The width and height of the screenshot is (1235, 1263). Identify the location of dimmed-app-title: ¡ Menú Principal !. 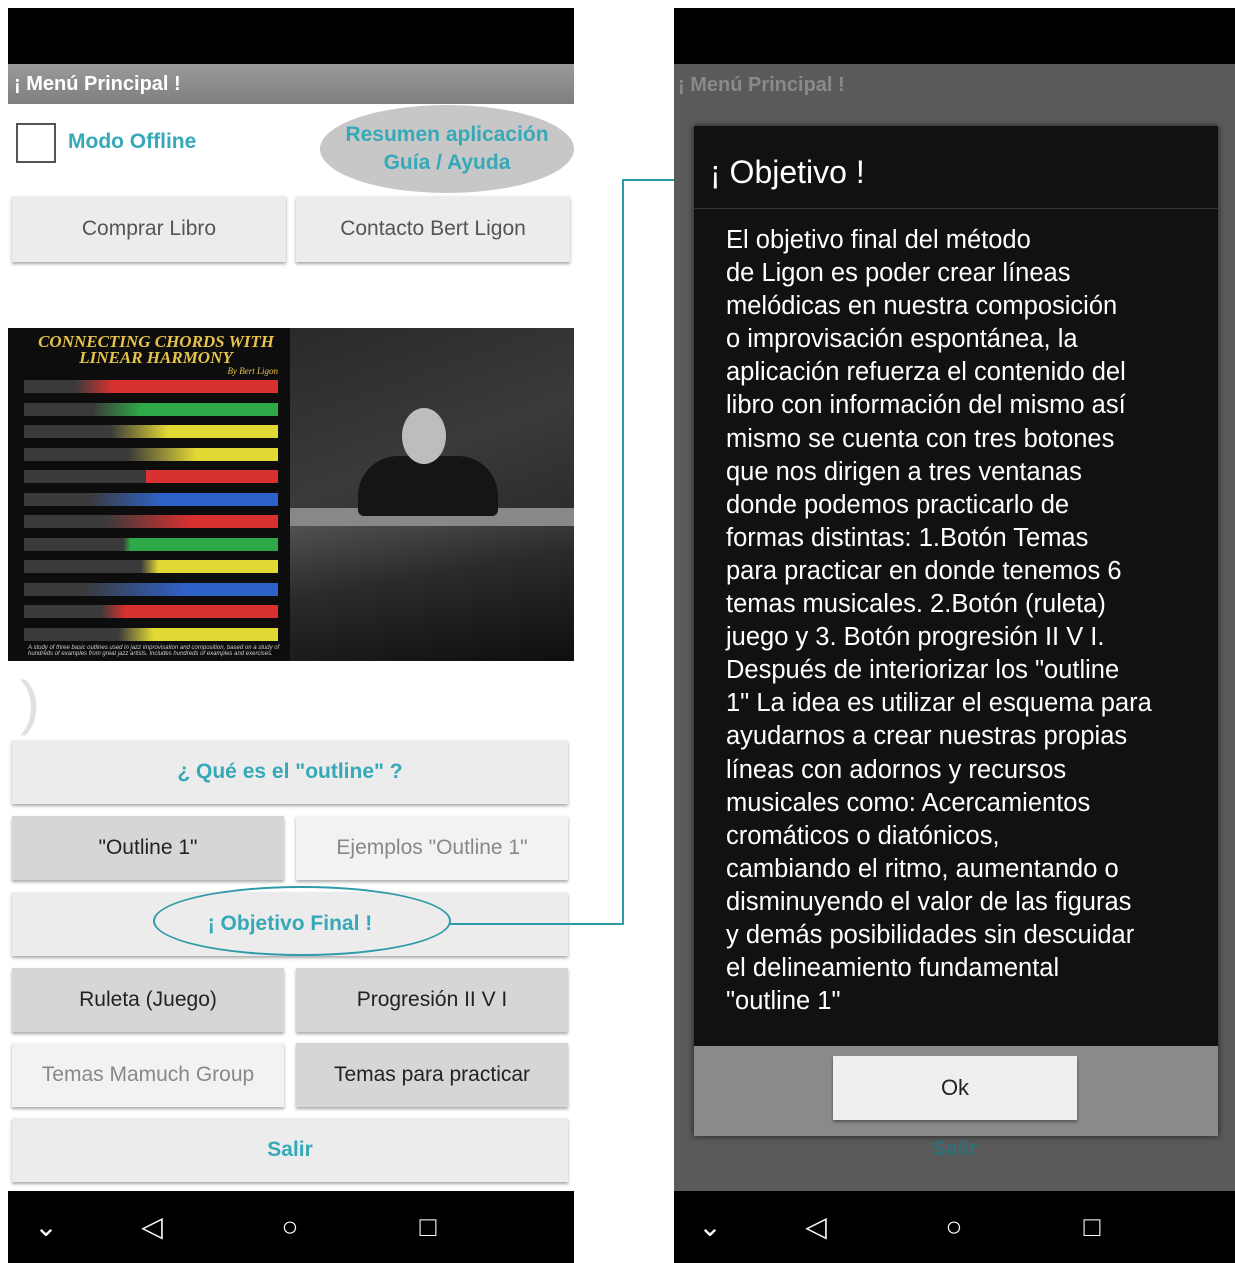
(761, 85).